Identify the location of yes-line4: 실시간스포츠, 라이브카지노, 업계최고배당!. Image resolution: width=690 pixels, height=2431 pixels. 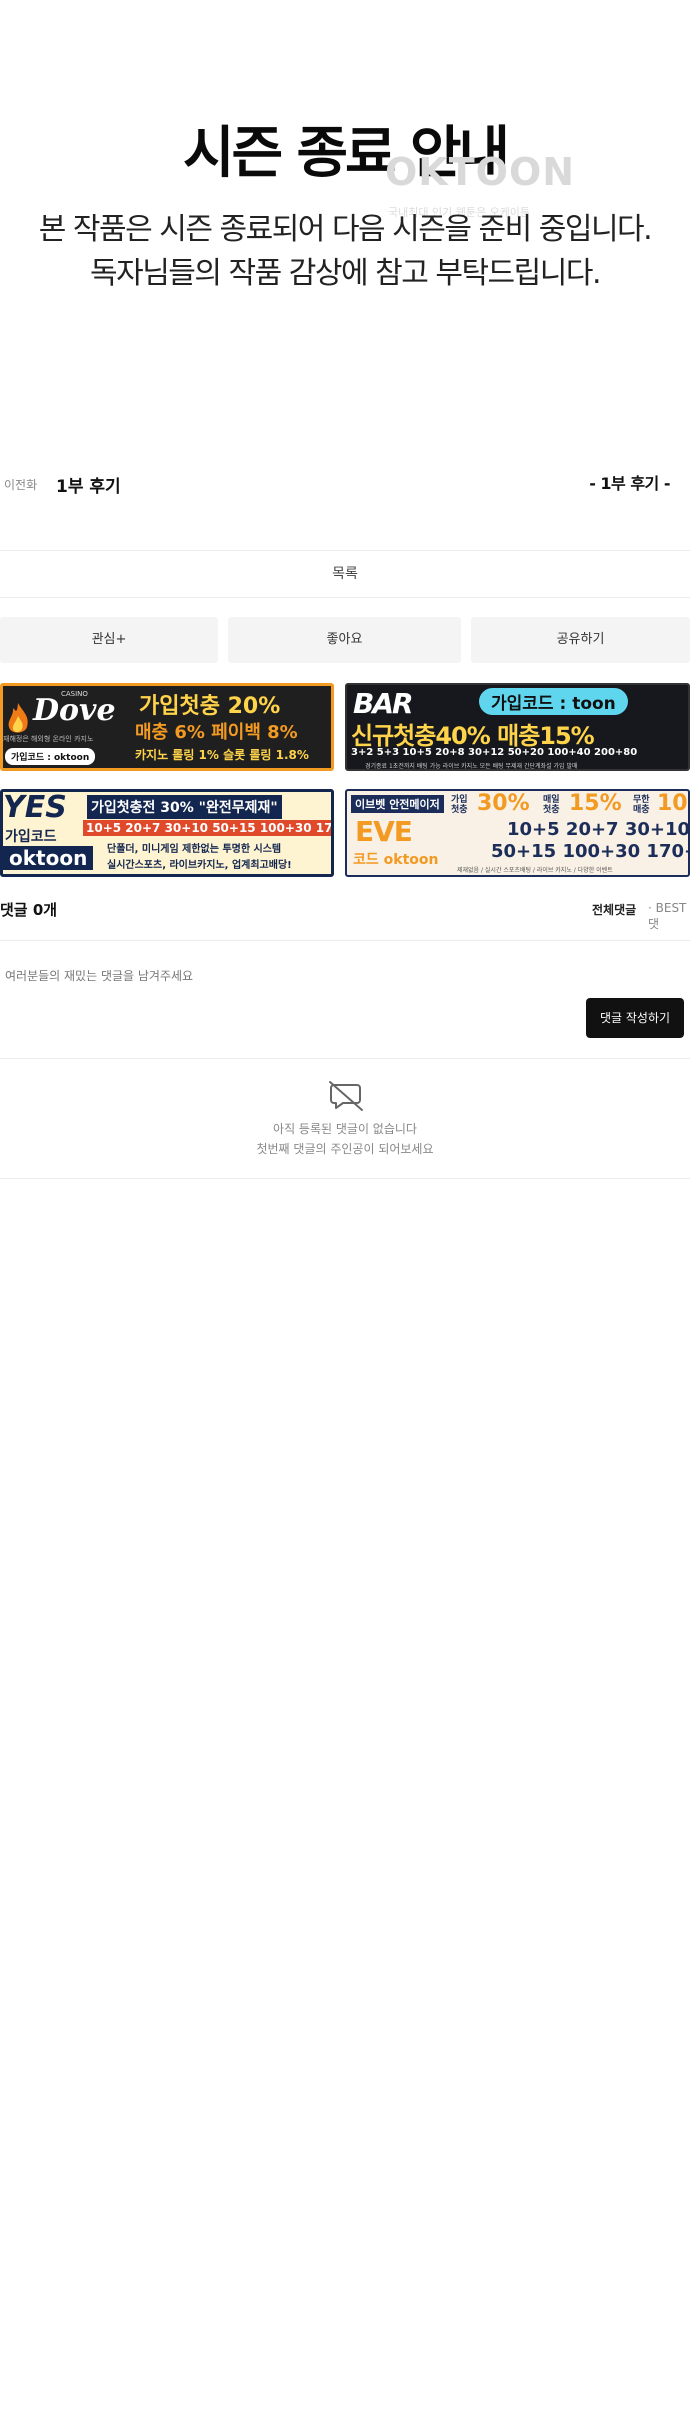
(199, 865).